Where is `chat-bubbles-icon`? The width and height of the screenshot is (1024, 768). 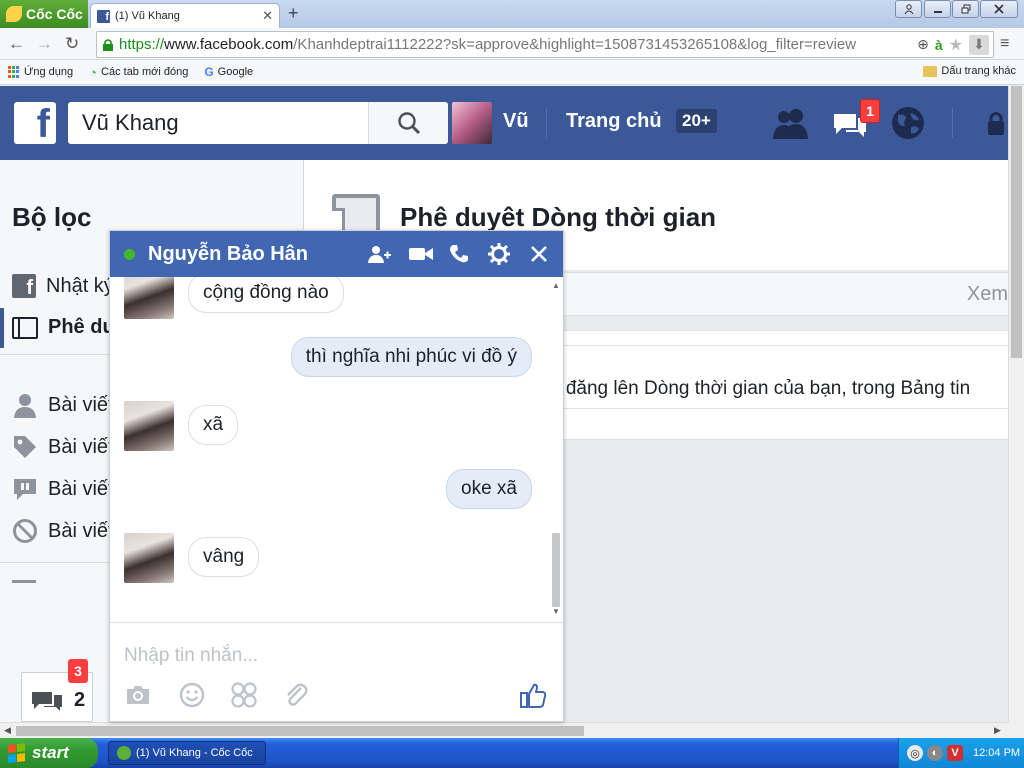 chat-bubbles-icon is located at coordinates (47, 701).